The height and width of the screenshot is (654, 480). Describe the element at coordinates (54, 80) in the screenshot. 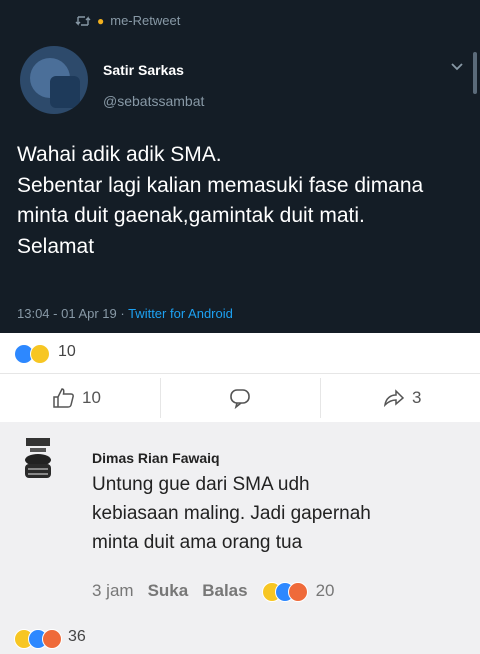

I see `tweet-author-avatar` at that location.